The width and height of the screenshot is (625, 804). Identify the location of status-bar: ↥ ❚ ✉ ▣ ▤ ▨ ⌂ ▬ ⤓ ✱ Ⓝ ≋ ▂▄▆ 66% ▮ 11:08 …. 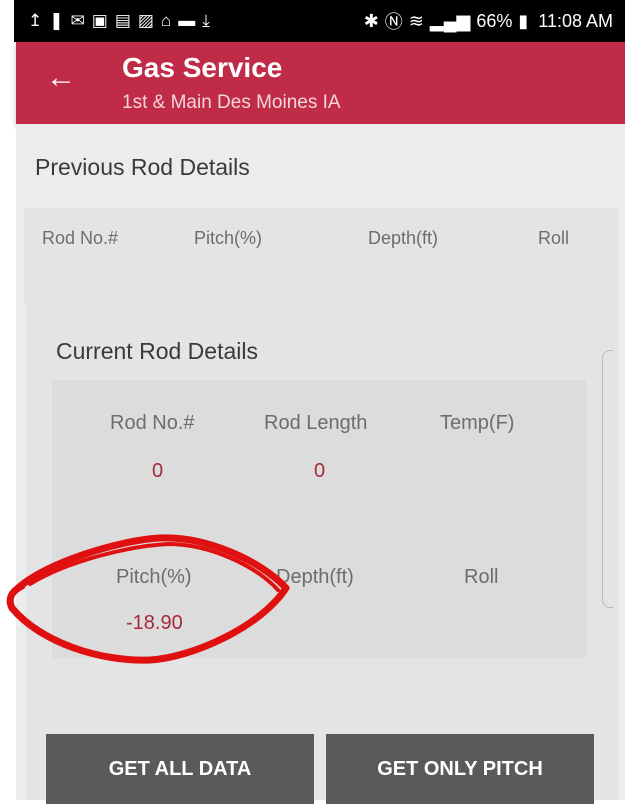
(319, 21).